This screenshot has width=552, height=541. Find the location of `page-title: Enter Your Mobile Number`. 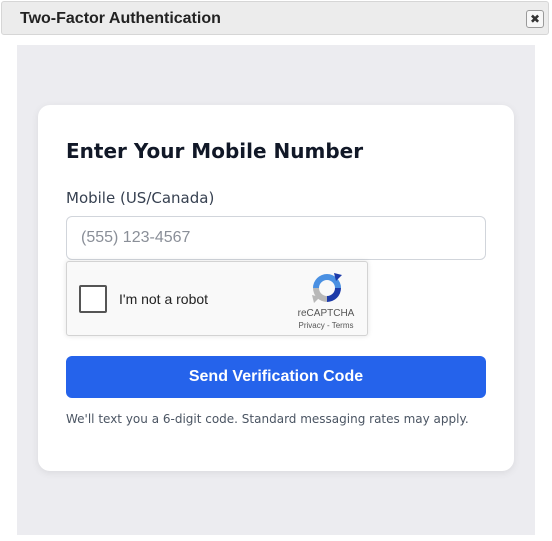

page-title: Enter Your Mobile Number is located at coordinates (215, 151).